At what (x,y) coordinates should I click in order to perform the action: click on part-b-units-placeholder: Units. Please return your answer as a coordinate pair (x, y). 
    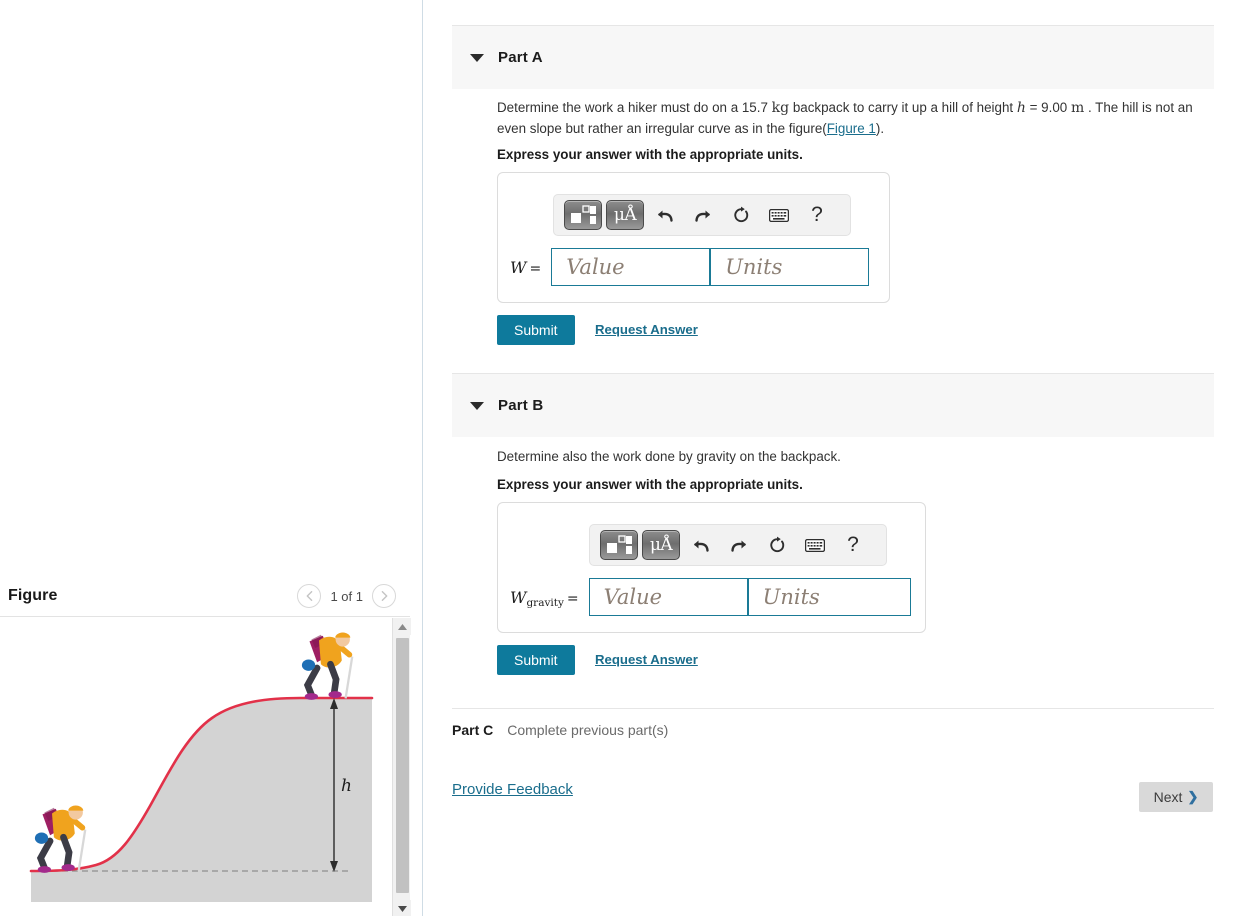
    Looking at the image, I should click on (791, 597).